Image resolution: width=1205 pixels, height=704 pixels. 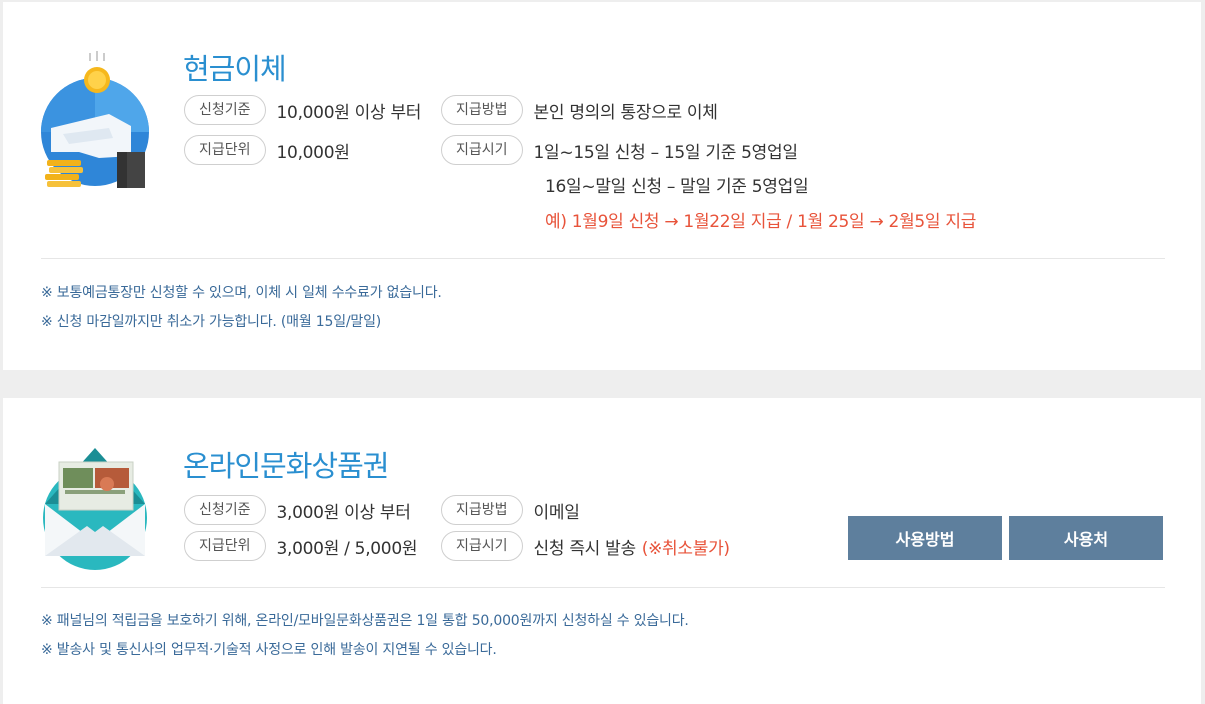 I want to click on cash-criteria-row: 신청기준 10,000원 이상 부터, so click(x=302, y=110).